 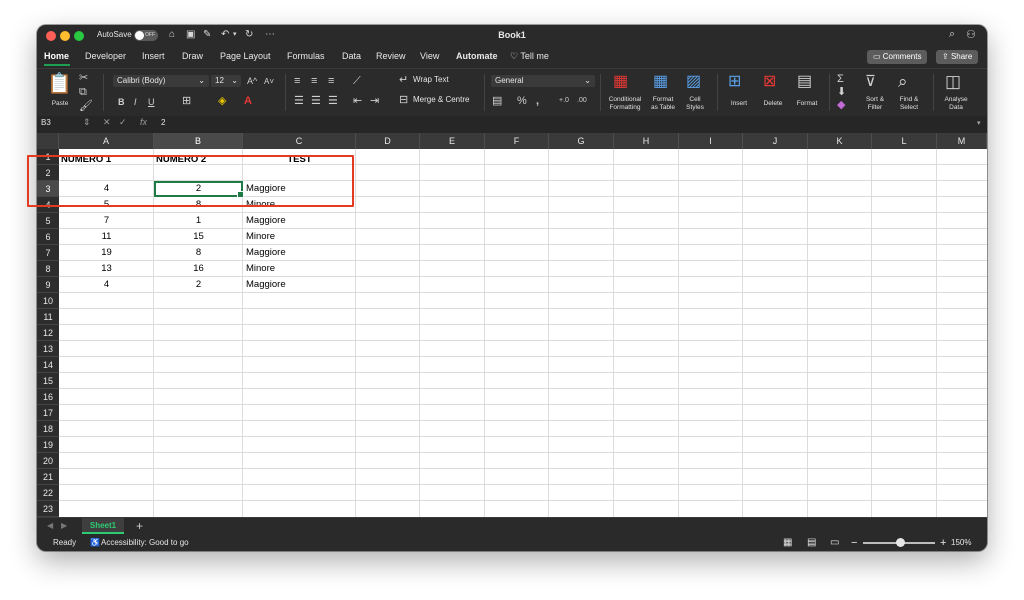 I want to click on wrap-text-button: Wrap Text, so click(x=431, y=79).